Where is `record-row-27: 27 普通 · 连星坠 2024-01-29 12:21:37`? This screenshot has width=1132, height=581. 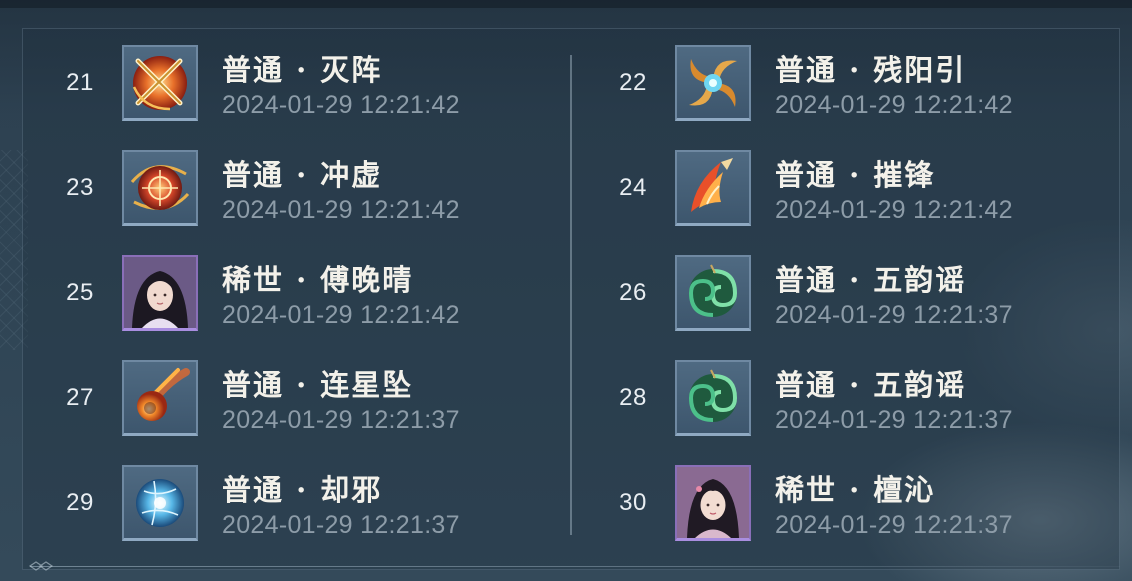
record-row-27: 27 普通 · 连星坠 2024-01-29 12:21:37 is located at coordinates (270, 400).